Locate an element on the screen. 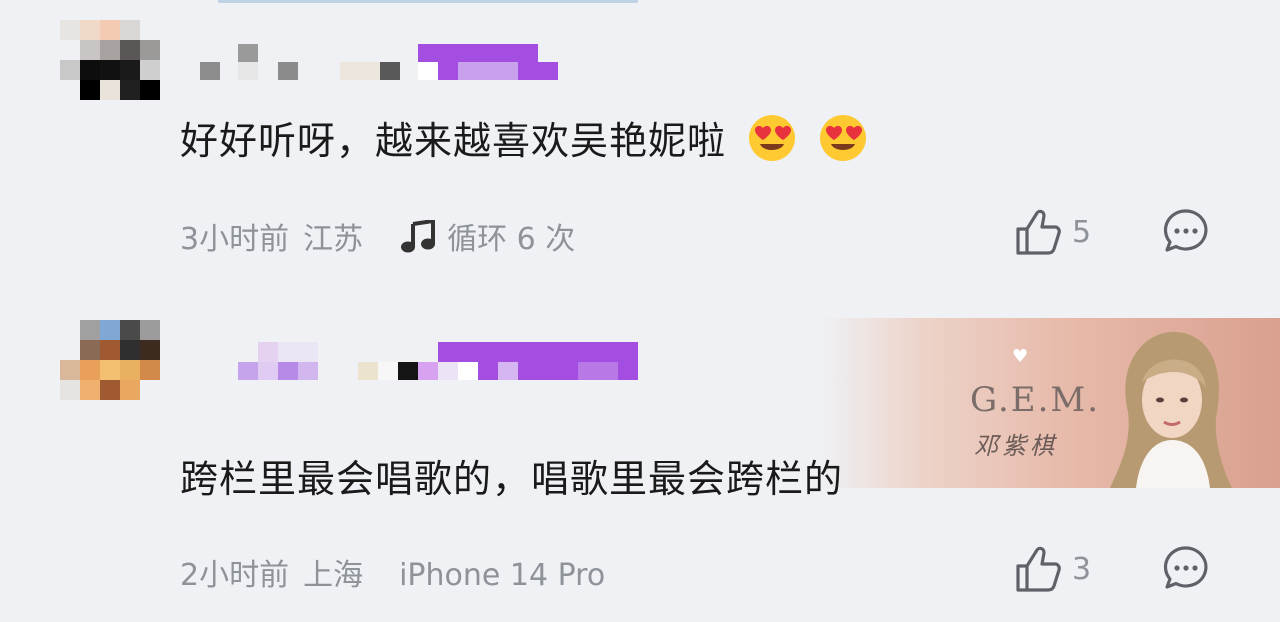 The width and height of the screenshot is (1280, 622). heart-icon: ♥ is located at coordinates (1020, 356).